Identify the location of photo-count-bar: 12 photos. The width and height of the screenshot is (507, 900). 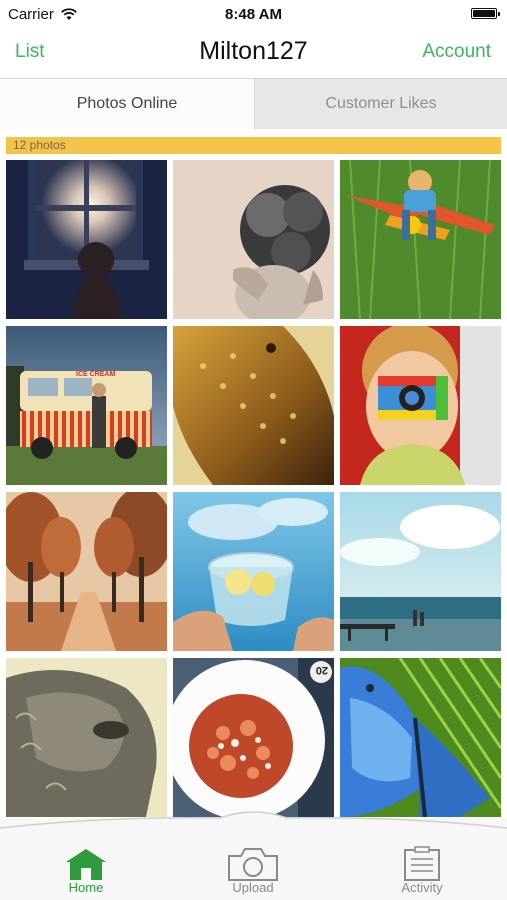
(253, 145).